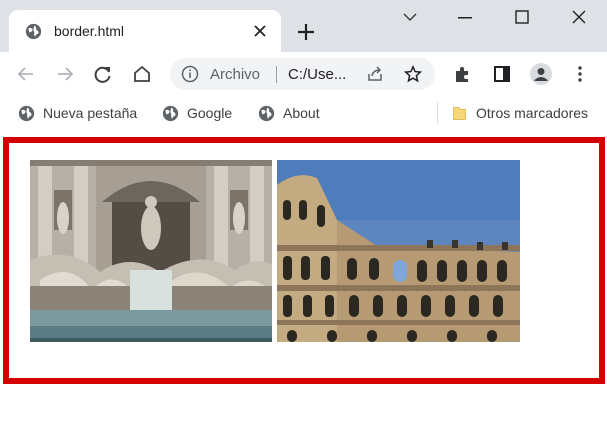 The width and height of the screenshot is (607, 439). I want to click on bookmark-google: Google, so click(197, 113).